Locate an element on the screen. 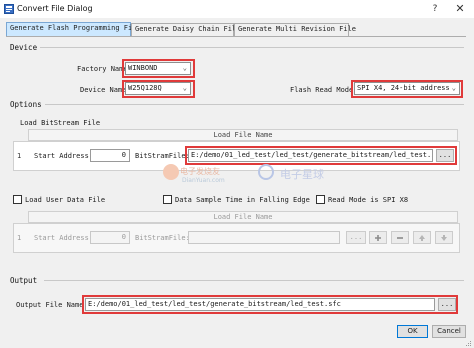  remove-row-button is located at coordinates (400, 237).